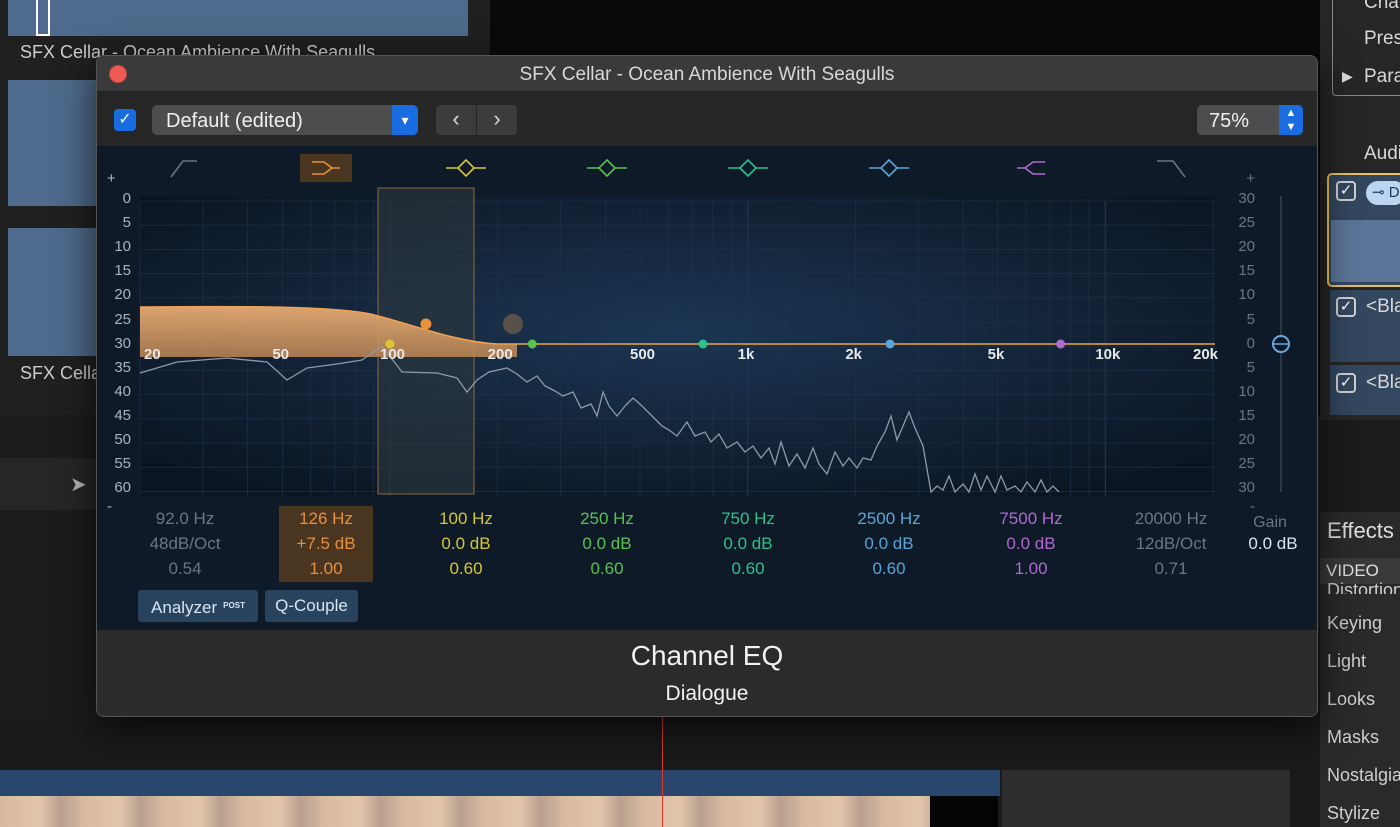  Describe the element at coordinates (1171, 518) in the screenshot. I see `band-freq: 20000 Hz` at that location.